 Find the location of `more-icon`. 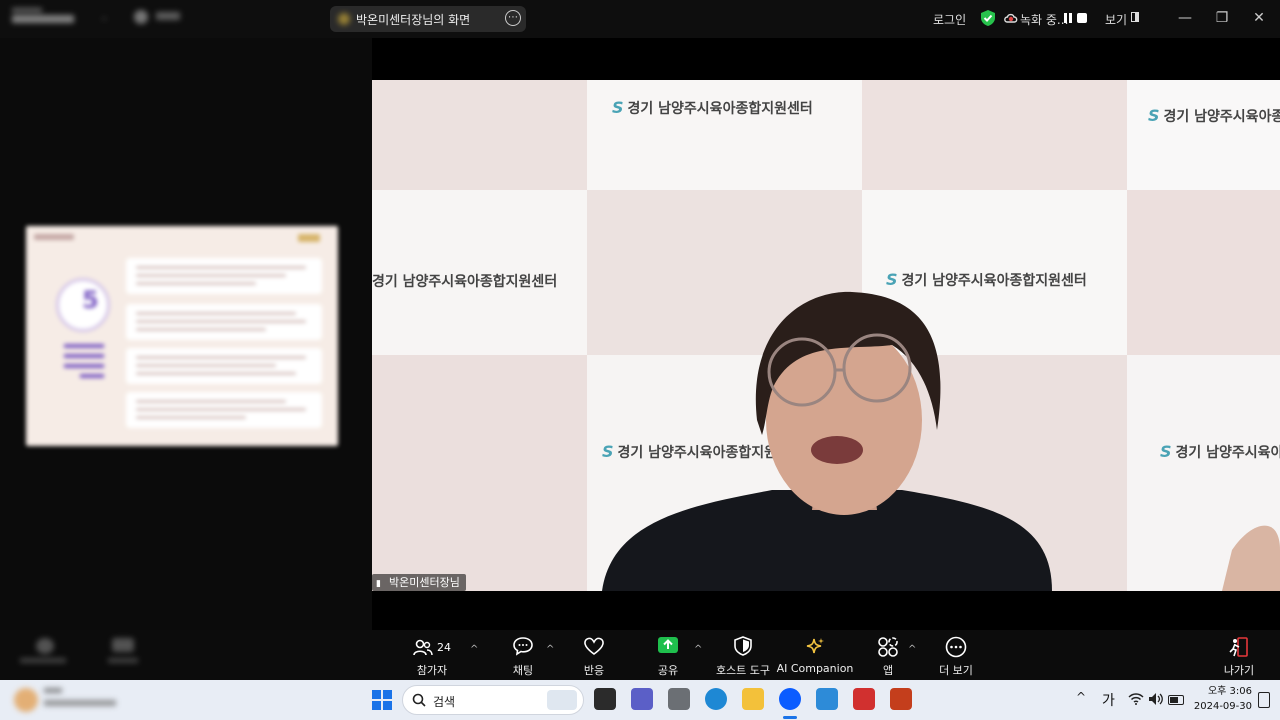

more-icon is located at coordinates (956, 648).